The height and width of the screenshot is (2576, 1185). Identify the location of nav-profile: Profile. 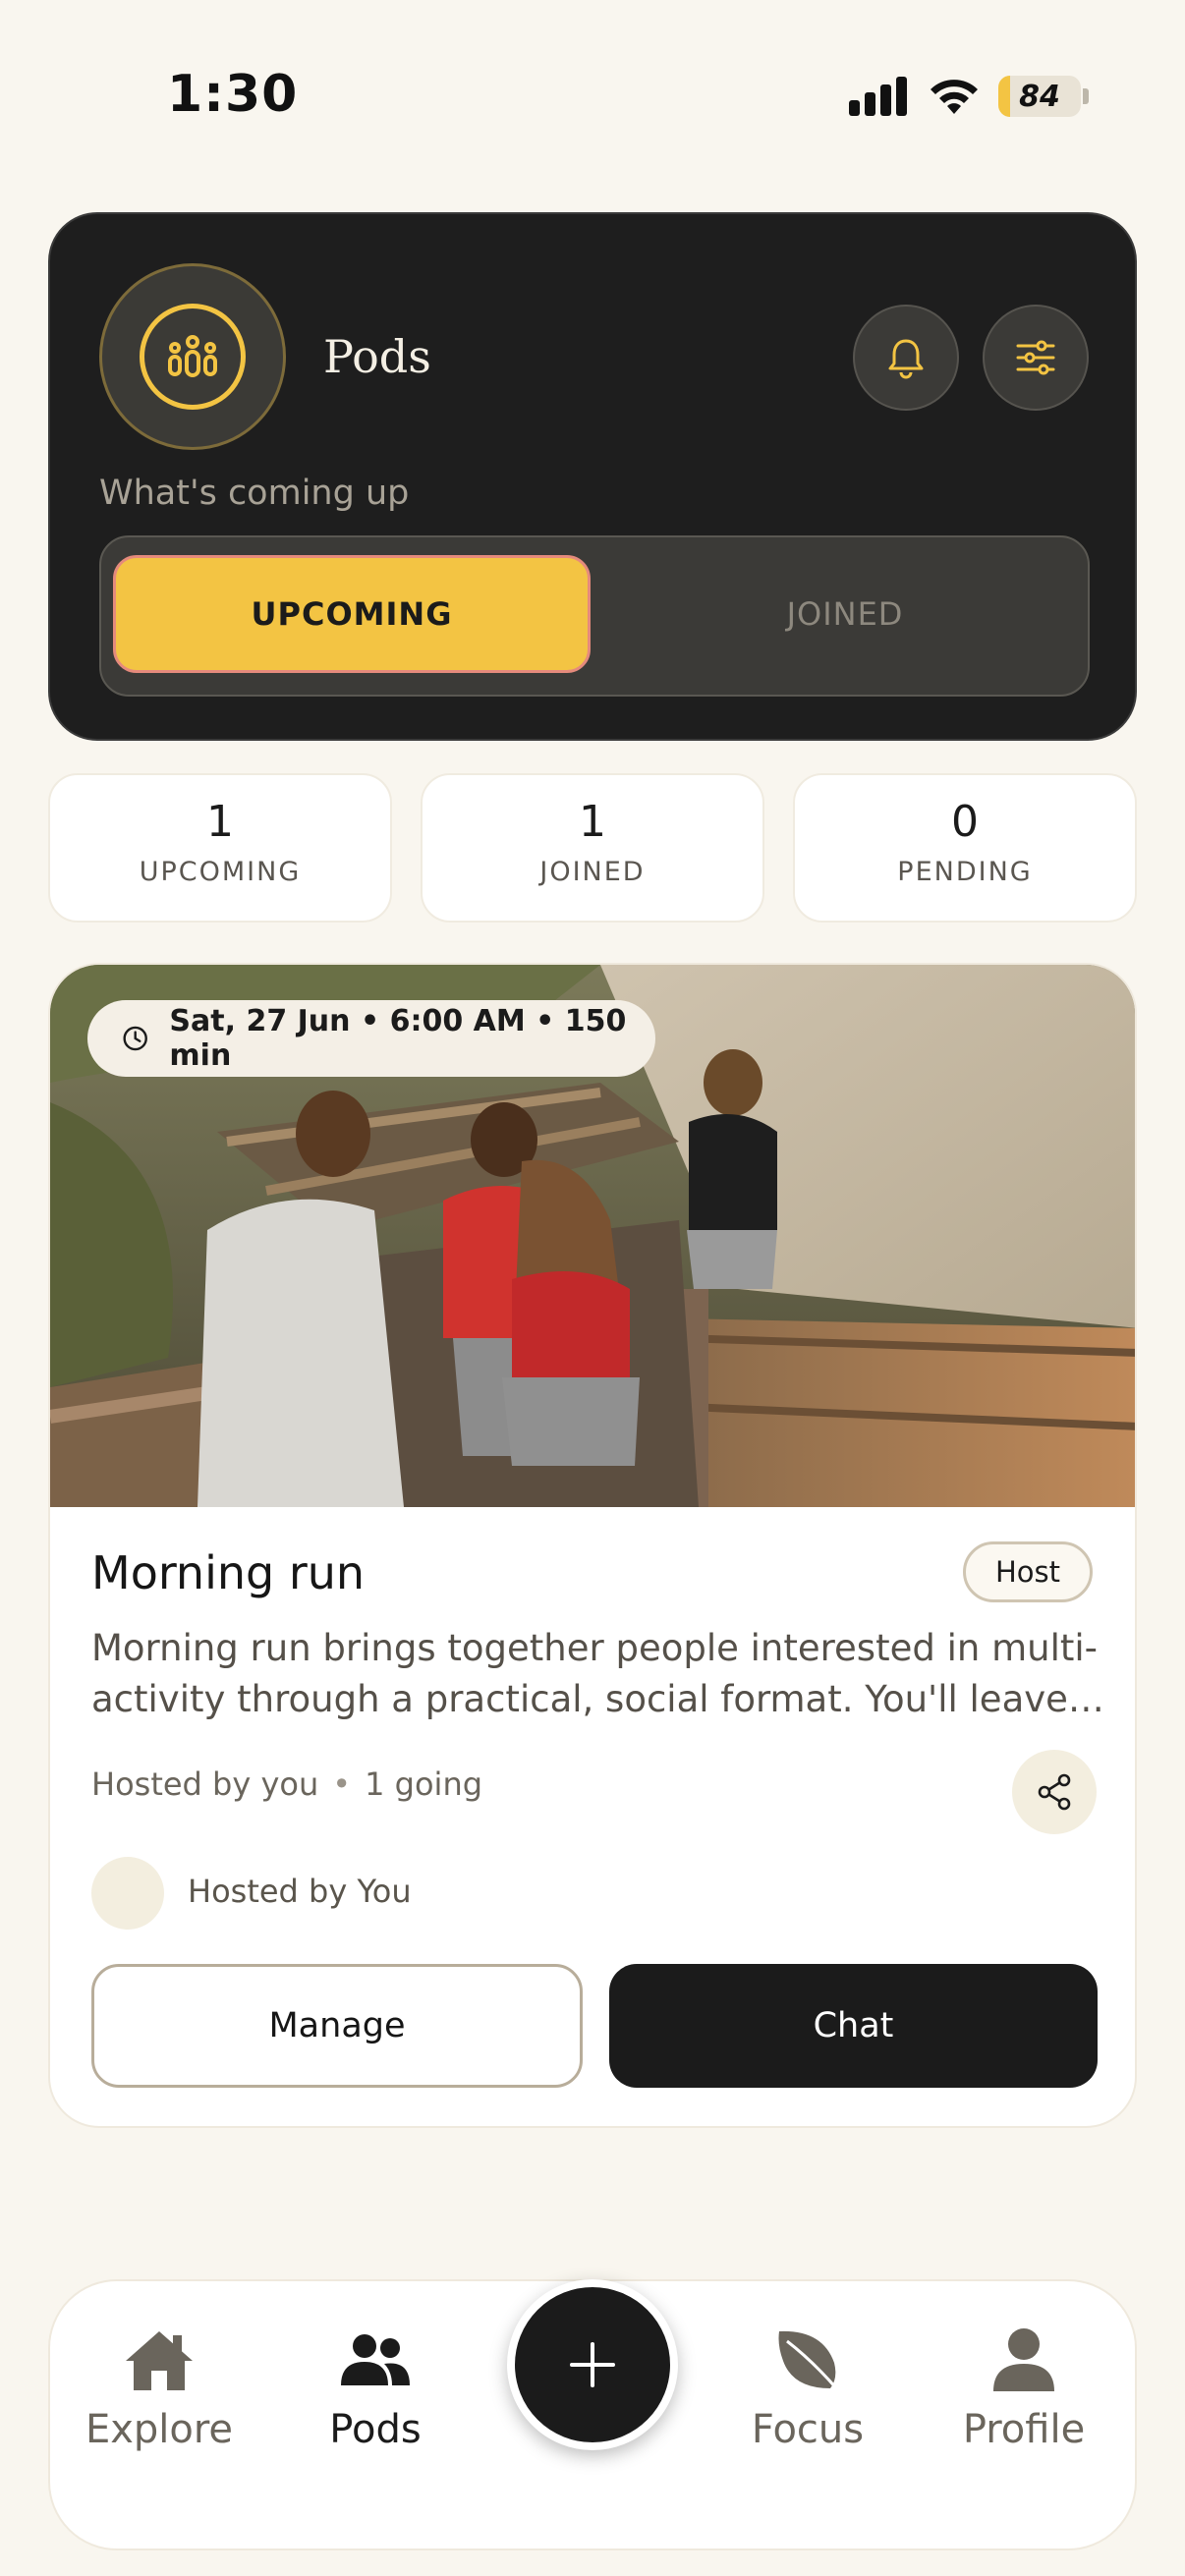
(1024, 2386).